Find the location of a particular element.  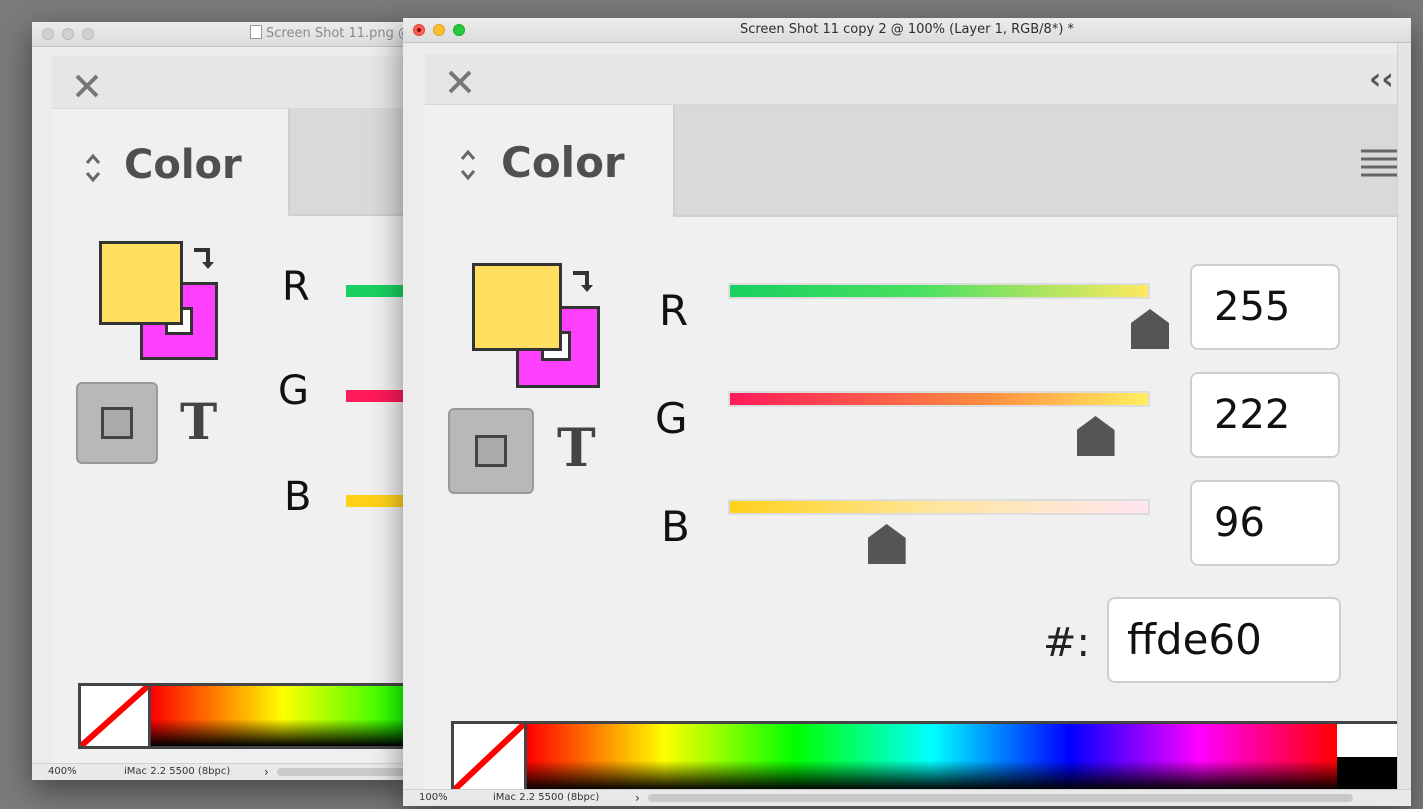

front-minimize-dot is located at coordinates (439, 30).